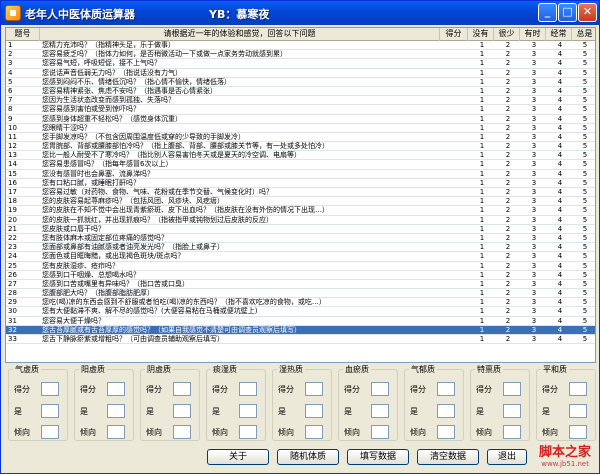  Describe the element at coordinates (533, 34) in the screenshot. I see `header-sometimes: 有时` at that location.